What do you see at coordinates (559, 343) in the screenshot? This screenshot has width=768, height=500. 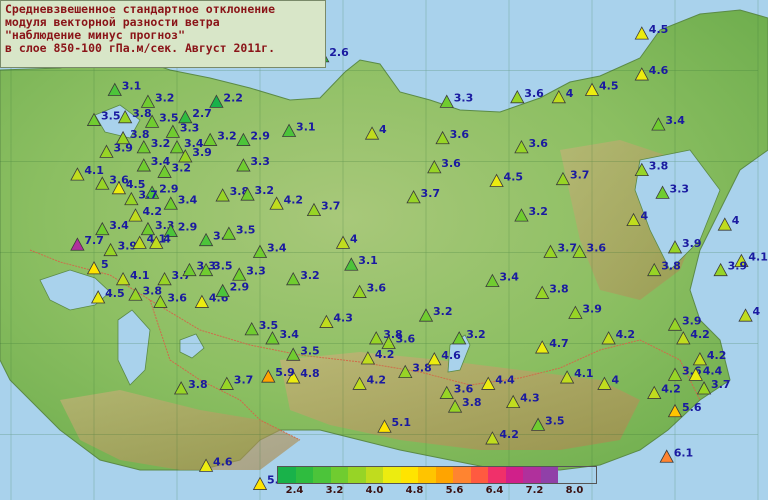 I see `station-value-label: 4.7` at bounding box center [559, 343].